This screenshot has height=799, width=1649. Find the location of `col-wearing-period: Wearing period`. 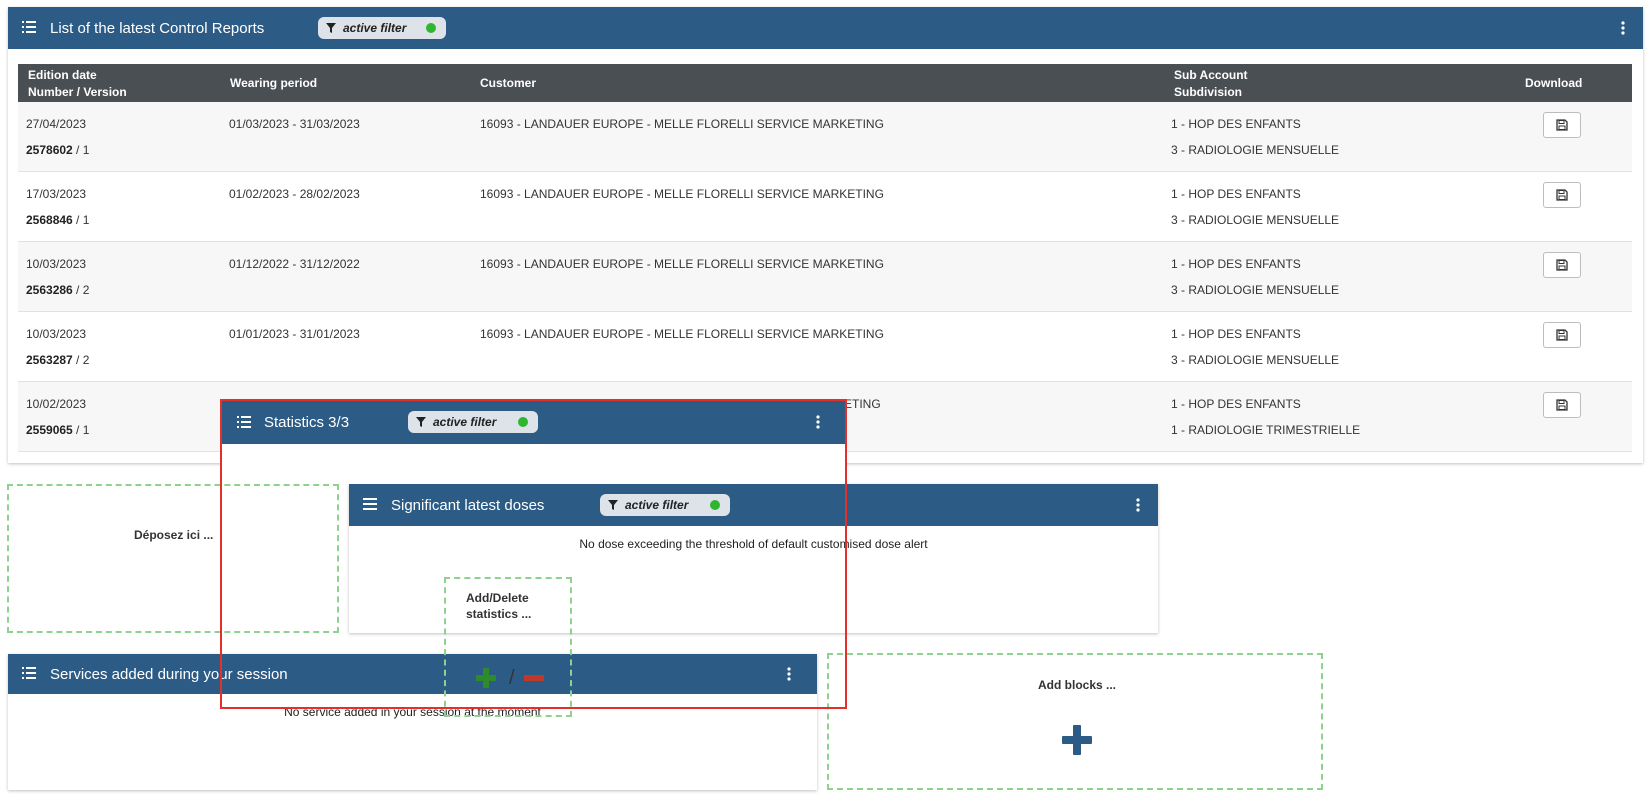

col-wearing-period: Wearing period is located at coordinates (273, 83).